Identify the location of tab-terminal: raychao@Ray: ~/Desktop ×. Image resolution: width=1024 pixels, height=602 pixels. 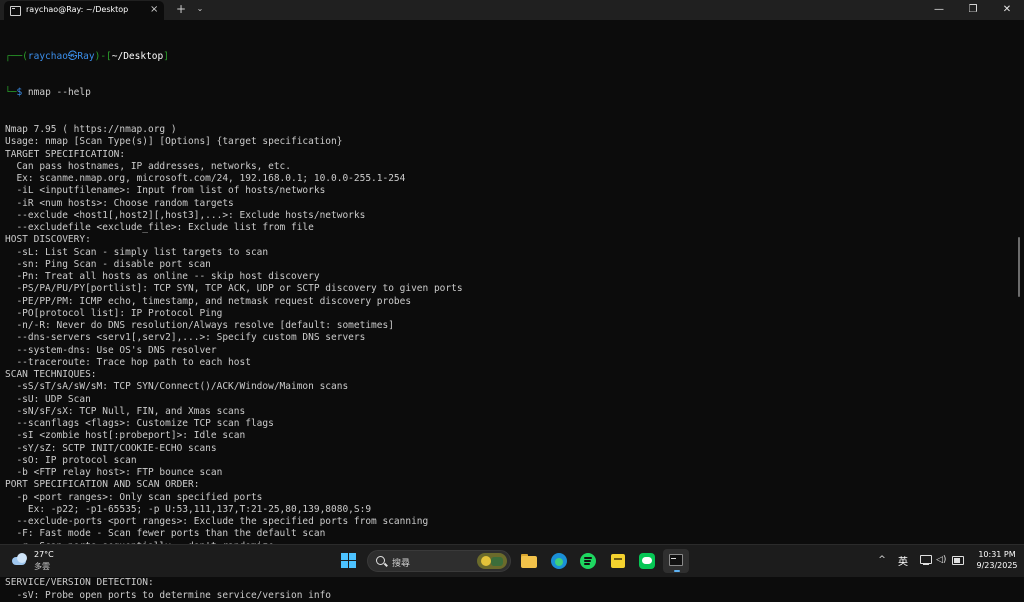
(84, 10).